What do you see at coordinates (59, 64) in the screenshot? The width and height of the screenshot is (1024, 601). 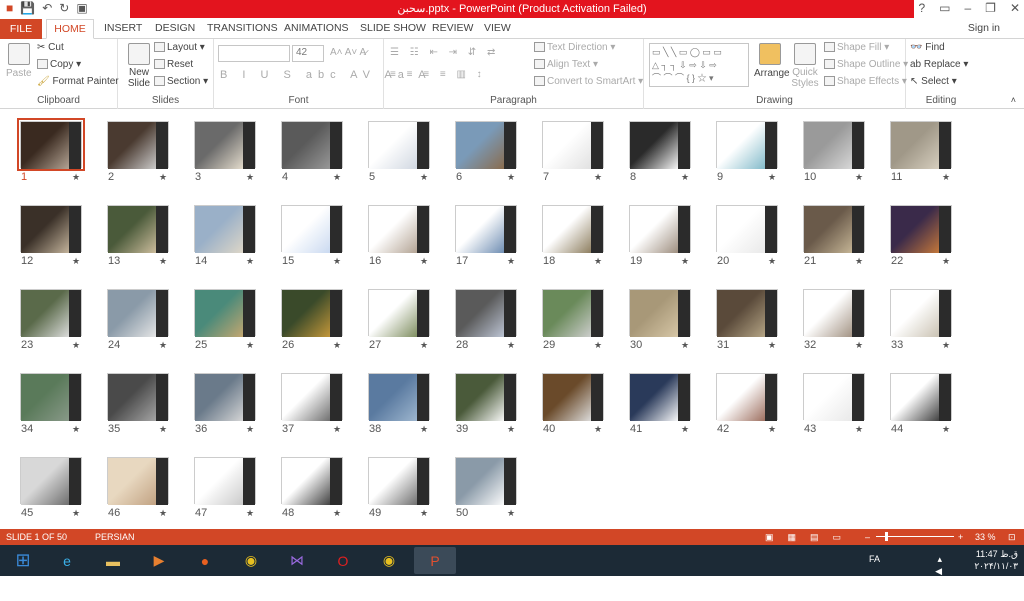 I see `copy-button: Copy ▾` at bounding box center [59, 64].